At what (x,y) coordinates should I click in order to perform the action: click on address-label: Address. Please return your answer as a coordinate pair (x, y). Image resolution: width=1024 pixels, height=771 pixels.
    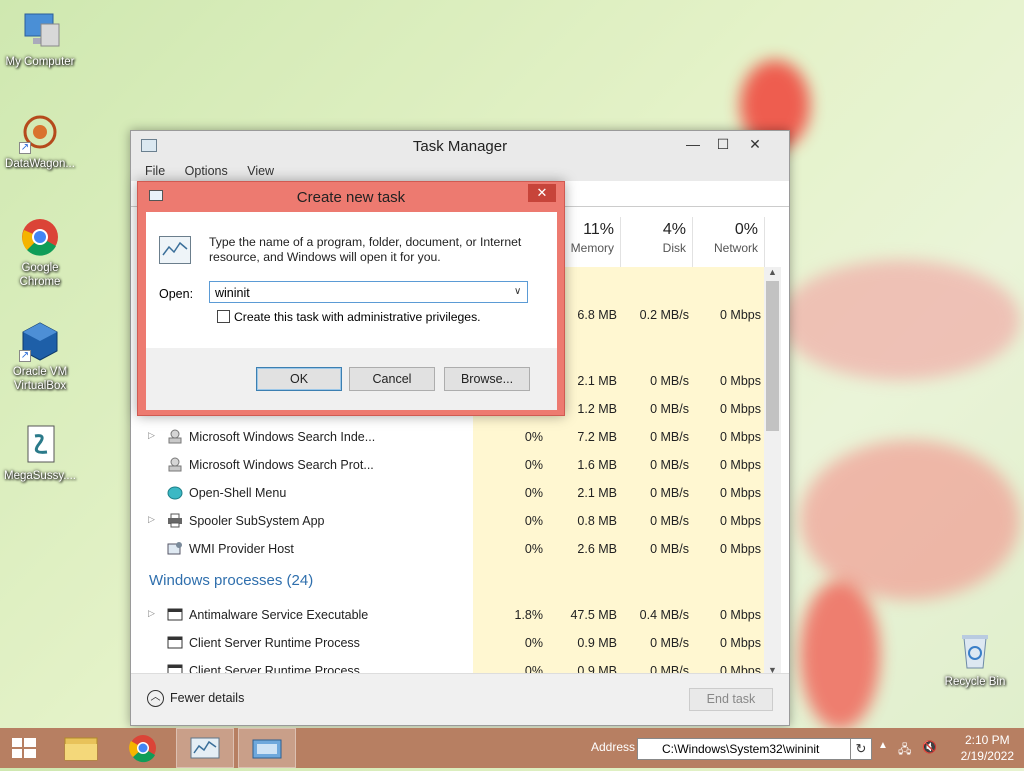
    Looking at the image, I should click on (613, 747).